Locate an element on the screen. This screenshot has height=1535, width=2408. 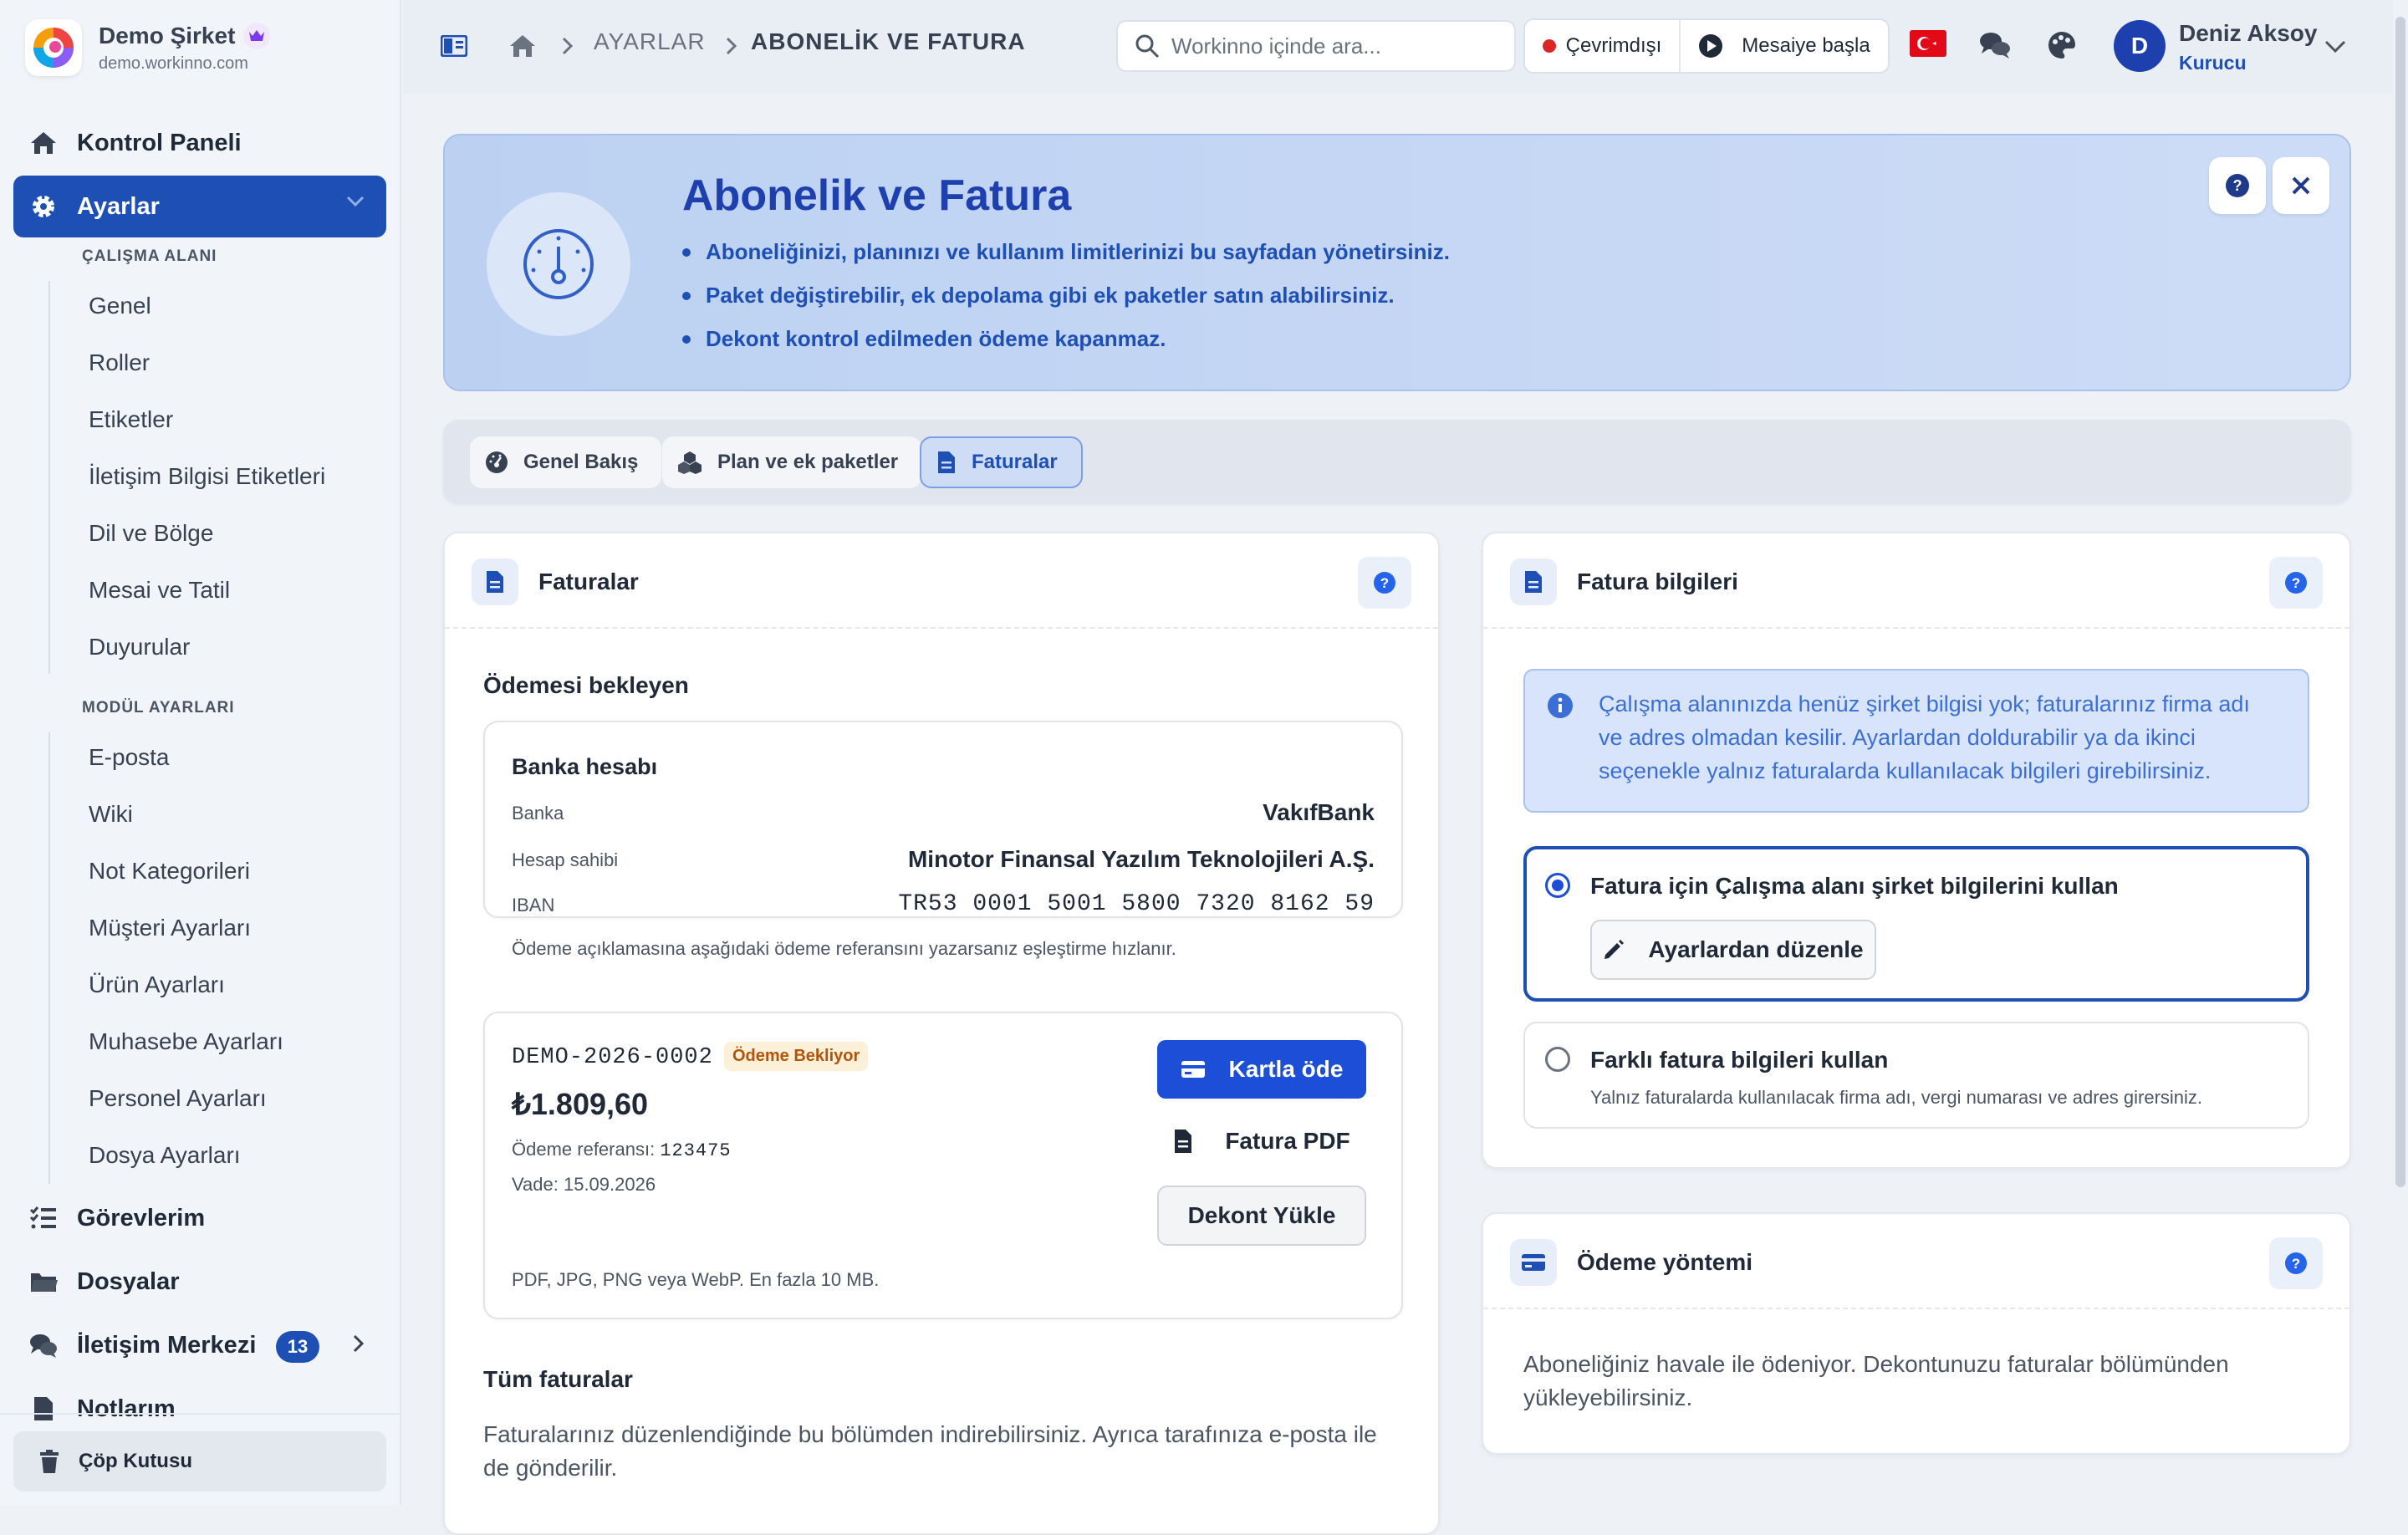
tab-overview-label: Genel Bakış is located at coordinates (581, 462).